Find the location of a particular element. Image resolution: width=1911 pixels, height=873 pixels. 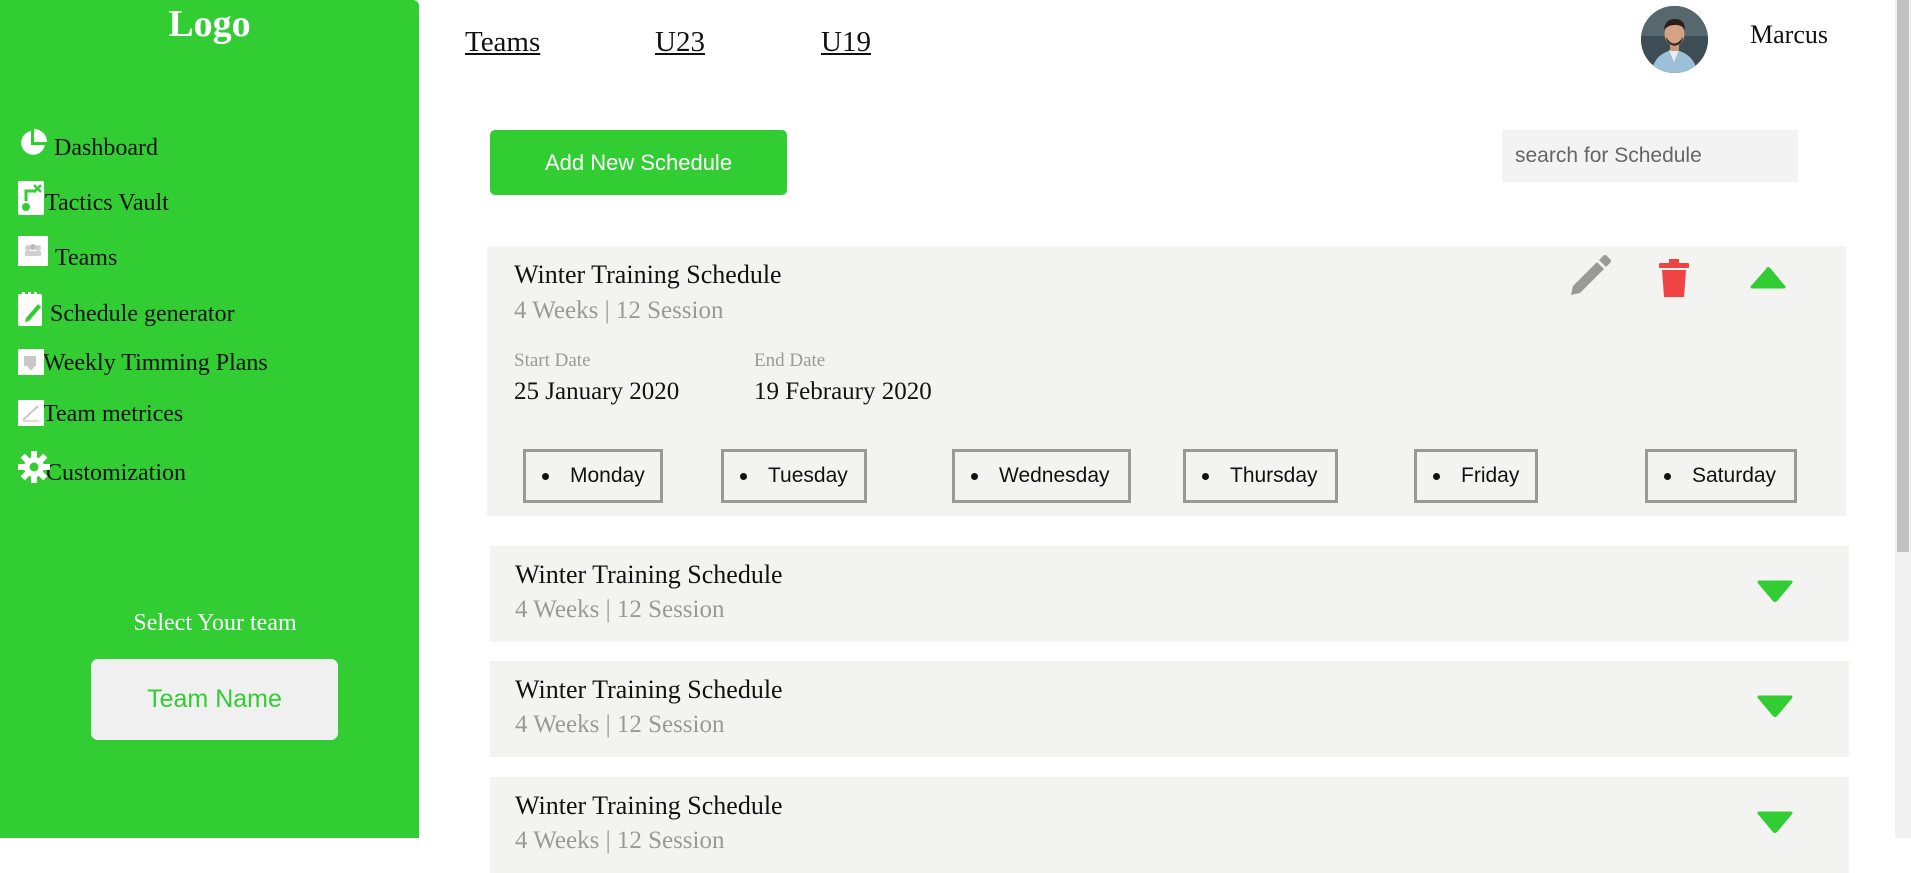

day-label: Monday is located at coordinates (607, 475).